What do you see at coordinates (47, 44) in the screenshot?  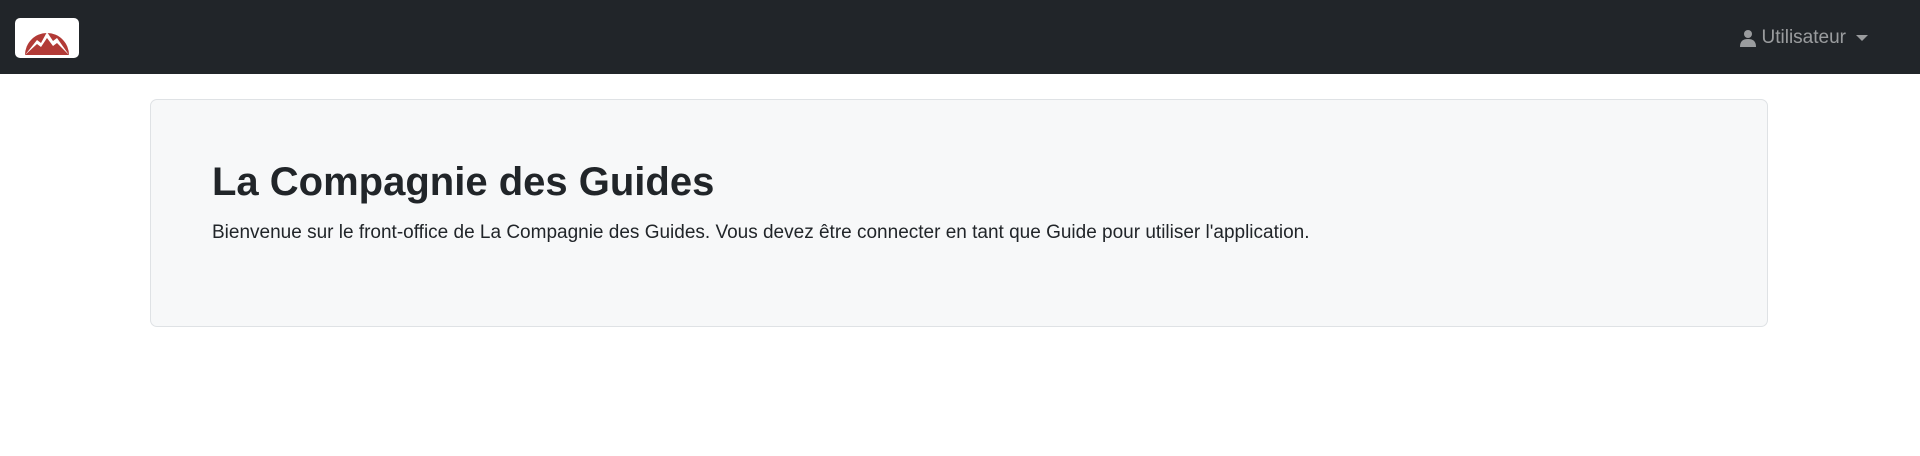 I see `mountain-logo-icon` at bounding box center [47, 44].